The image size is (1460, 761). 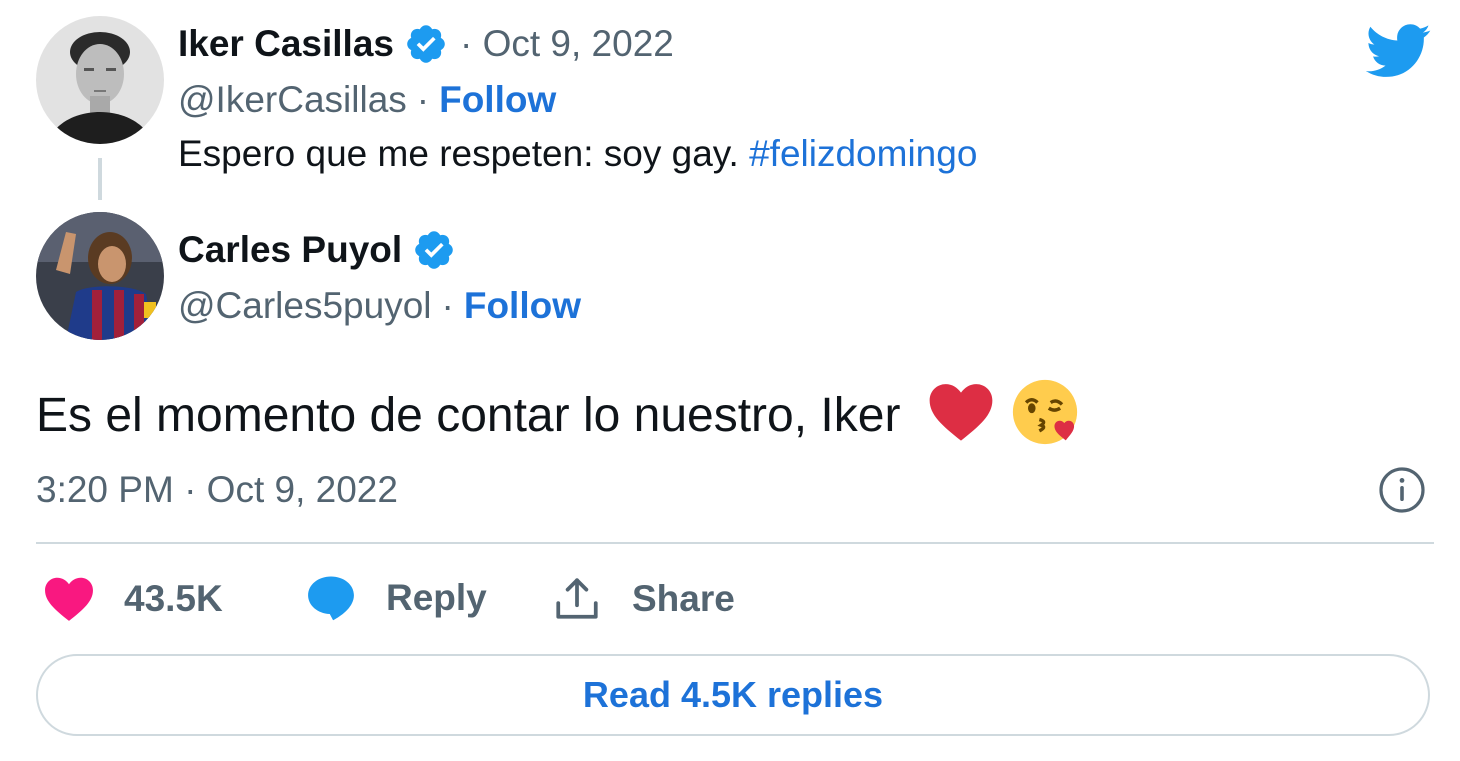 I want to click on info-icon, so click(x=1402, y=492).